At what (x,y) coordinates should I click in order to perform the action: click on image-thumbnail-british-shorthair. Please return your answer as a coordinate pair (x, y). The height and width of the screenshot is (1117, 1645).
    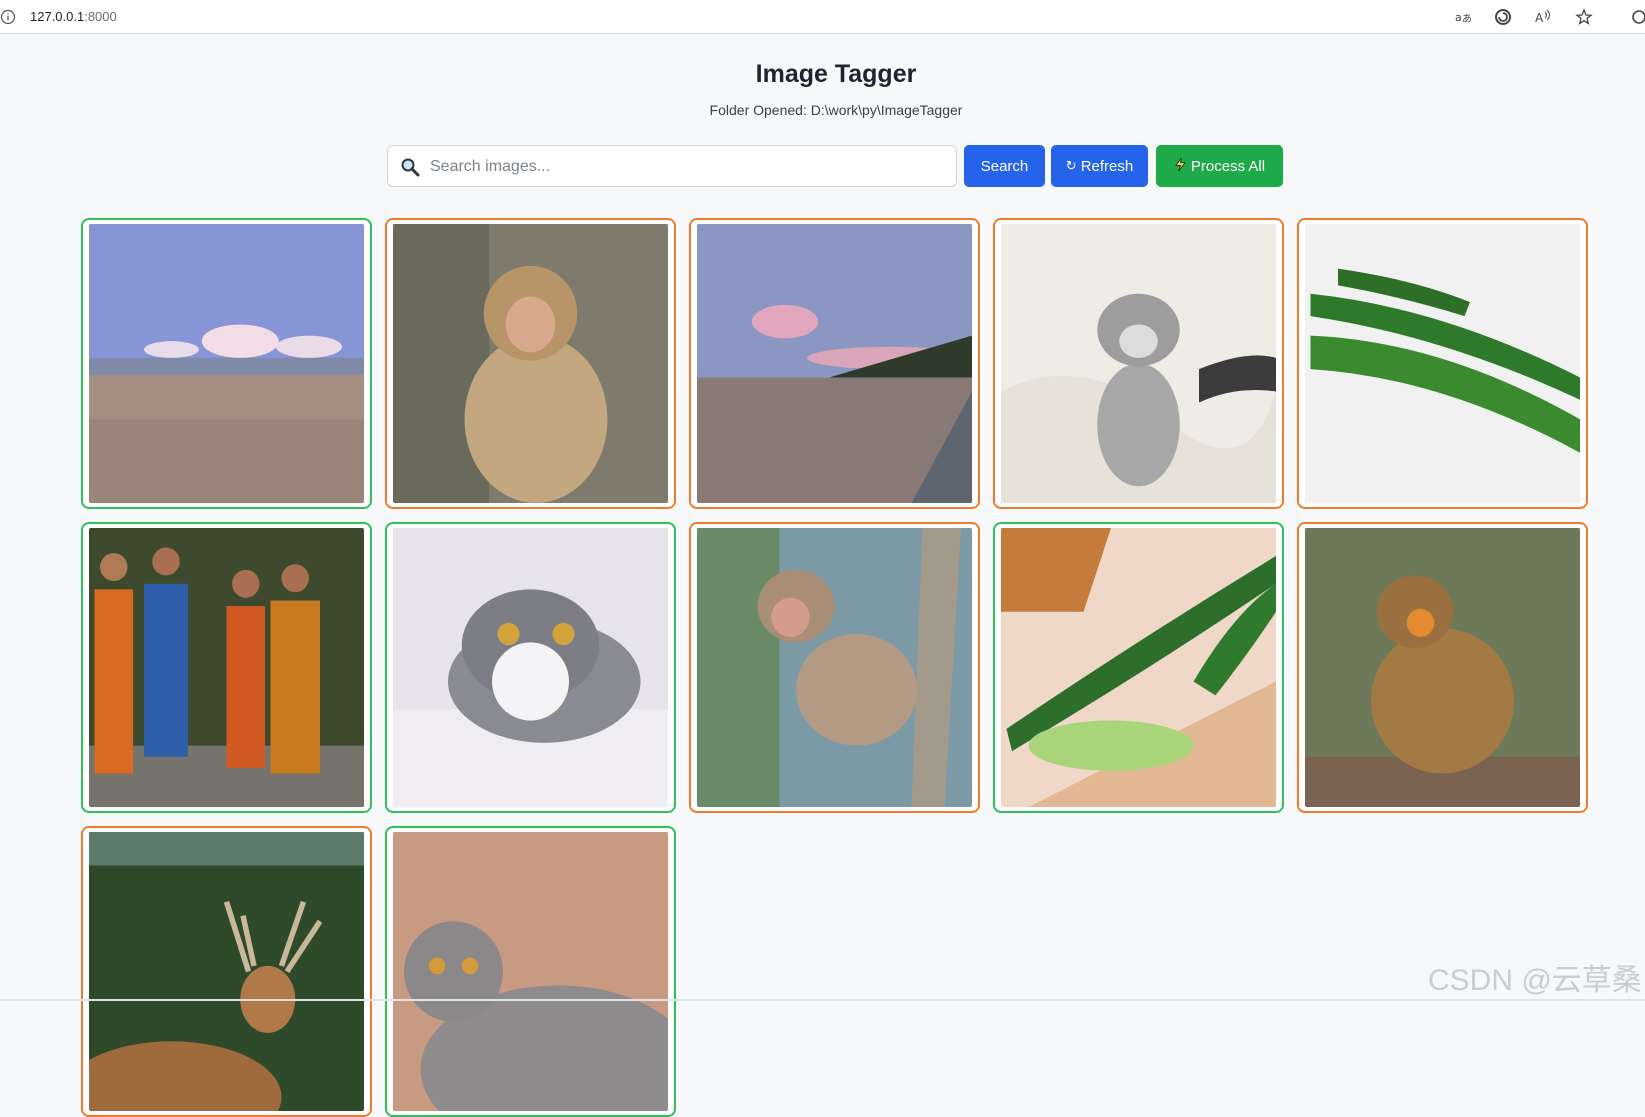
    Looking at the image, I should click on (530, 971).